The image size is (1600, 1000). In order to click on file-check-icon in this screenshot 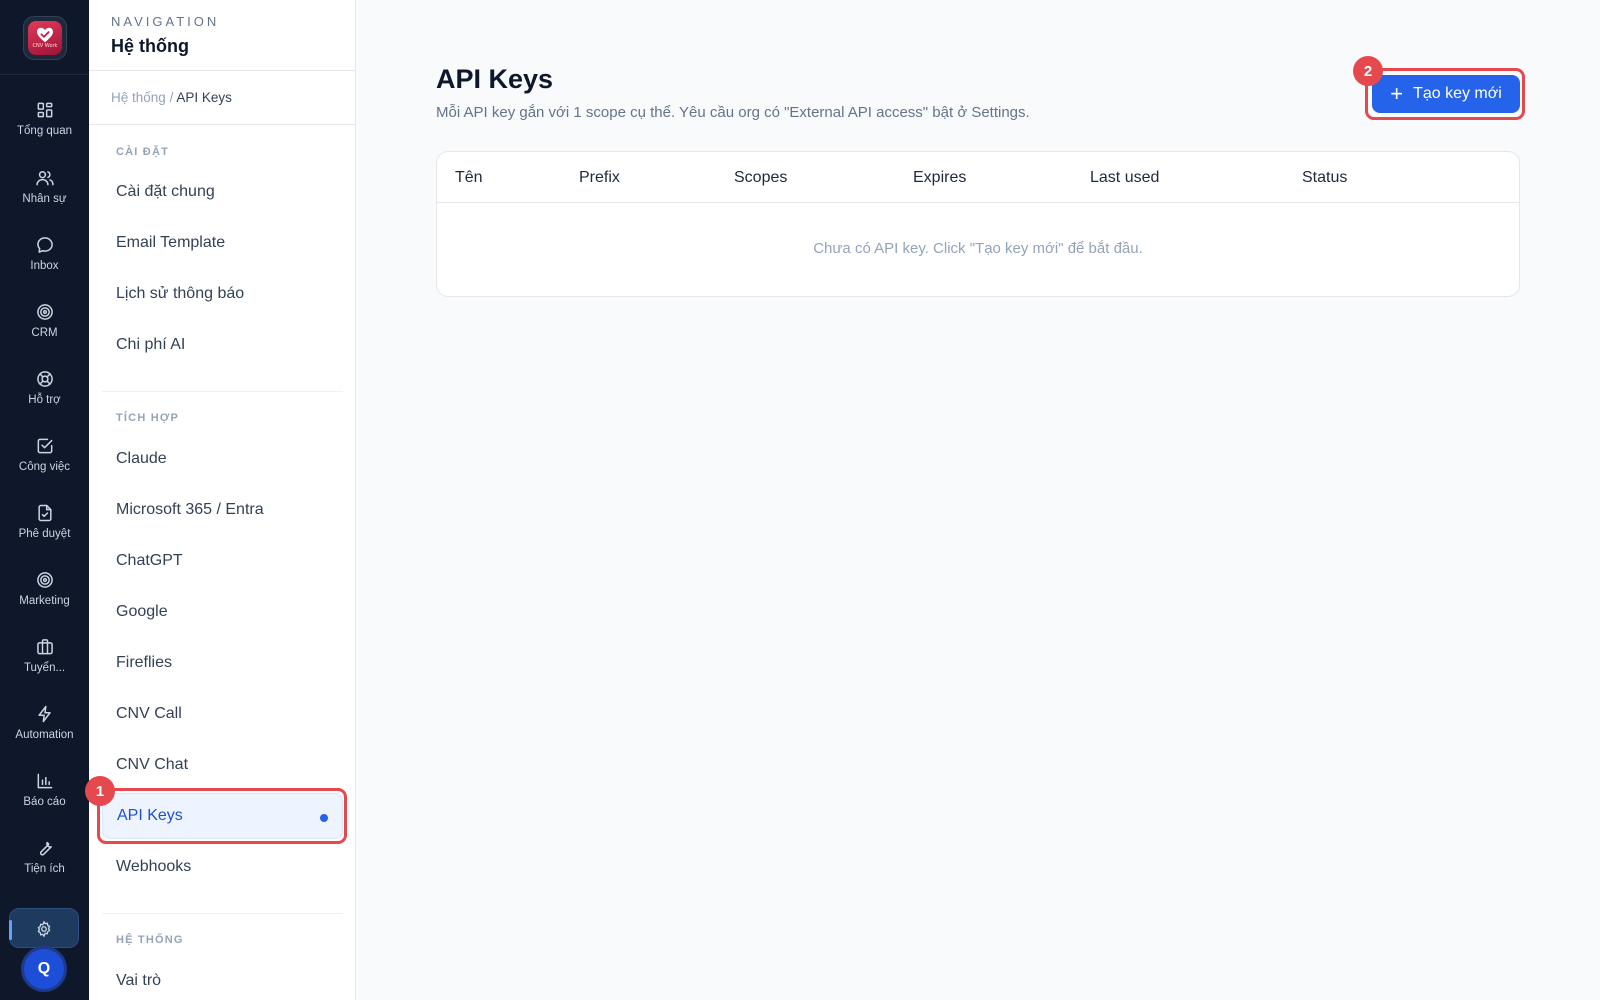, I will do `click(44, 513)`.